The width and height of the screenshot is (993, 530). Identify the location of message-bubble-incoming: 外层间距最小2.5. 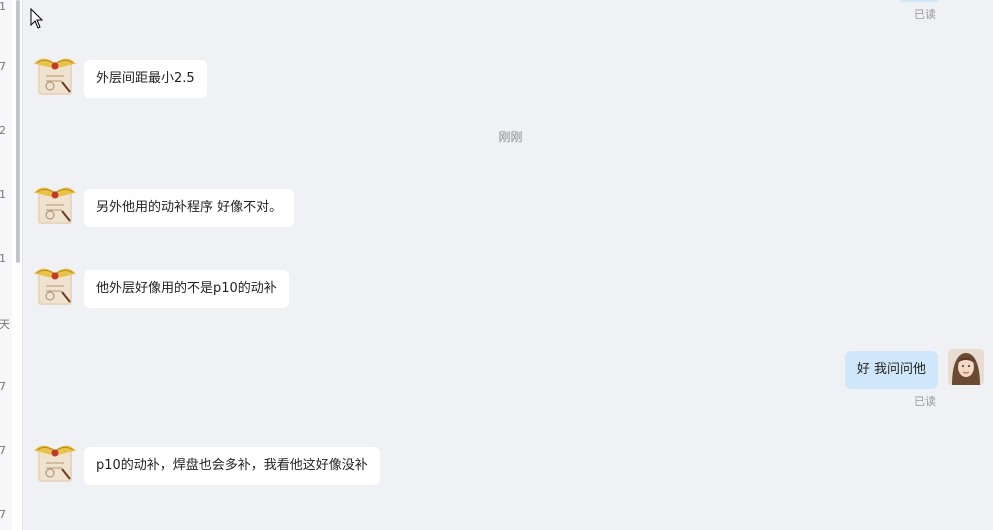
(145, 79).